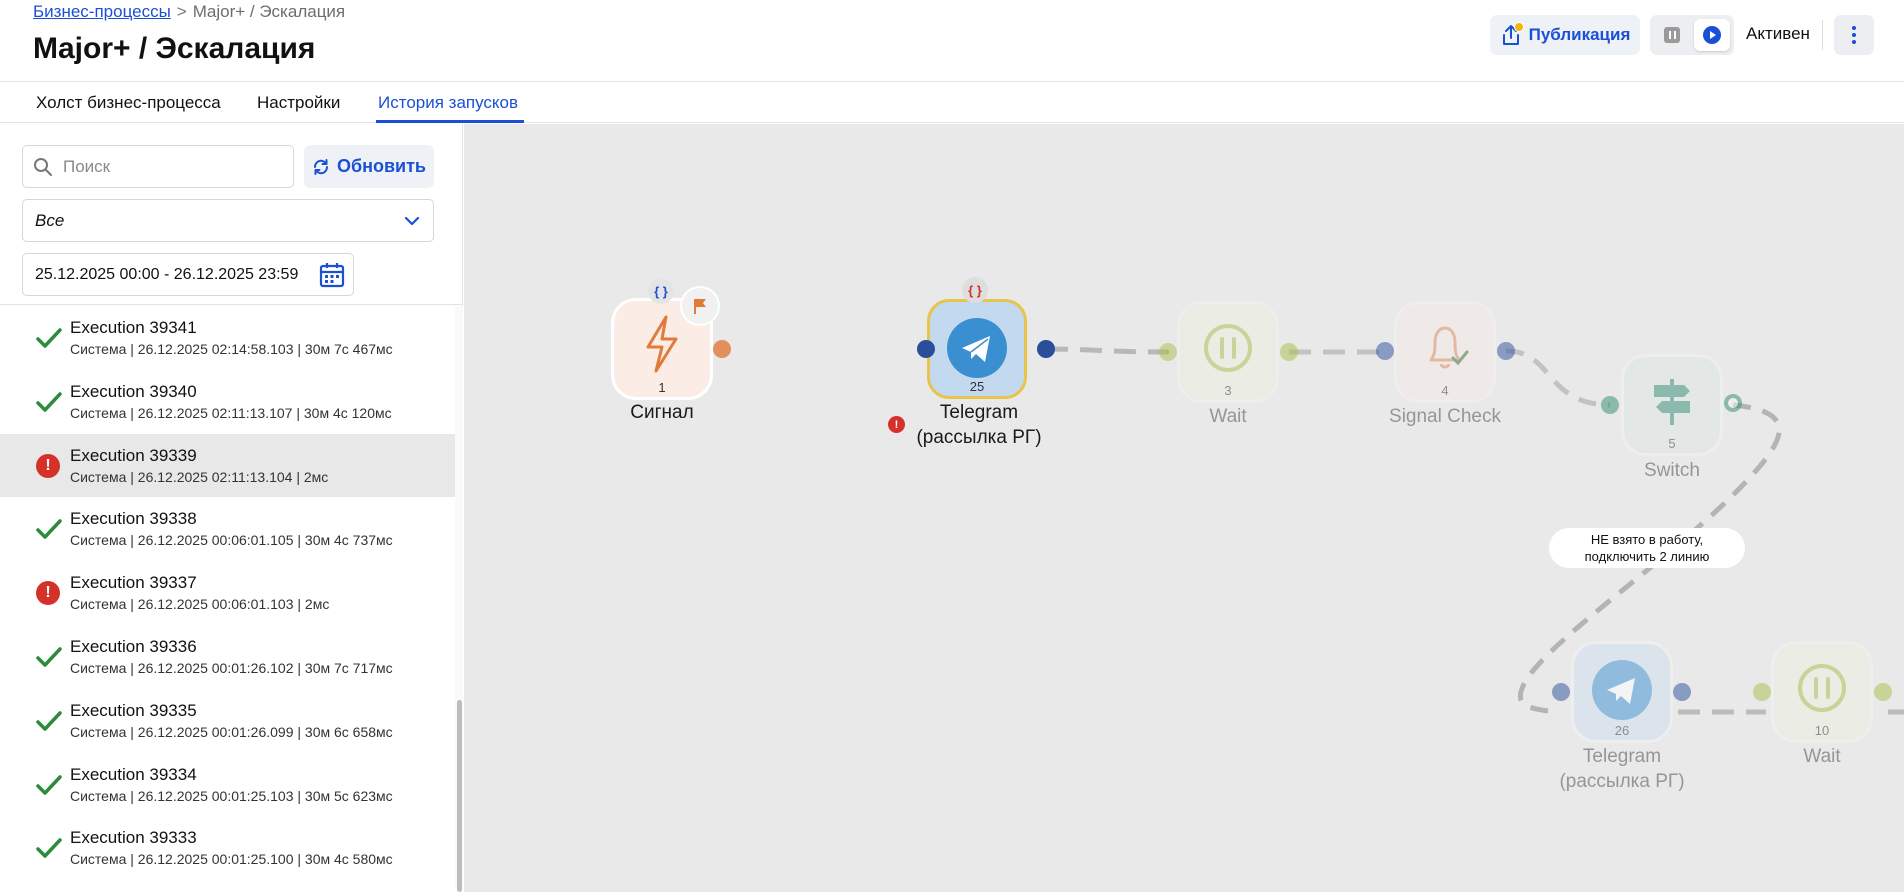 The width and height of the screenshot is (1904, 892). What do you see at coordinates (1512, 34) in the screenshot?
I see `share-icon` at bounding box center [1512, 34].